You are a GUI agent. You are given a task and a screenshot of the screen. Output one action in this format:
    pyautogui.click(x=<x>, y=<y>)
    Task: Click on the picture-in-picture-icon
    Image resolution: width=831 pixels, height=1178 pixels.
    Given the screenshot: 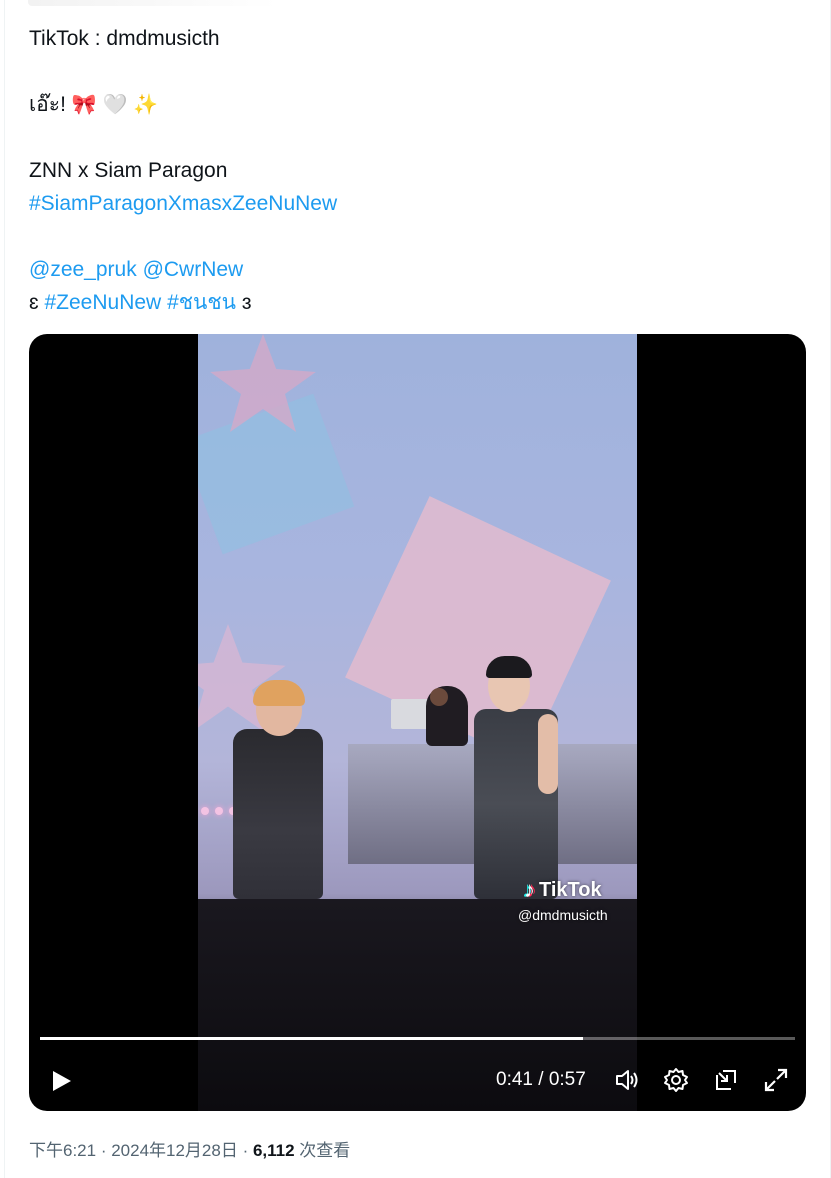 What is the action you would take?
    pyautogui.click(x=726, y=1080)
    